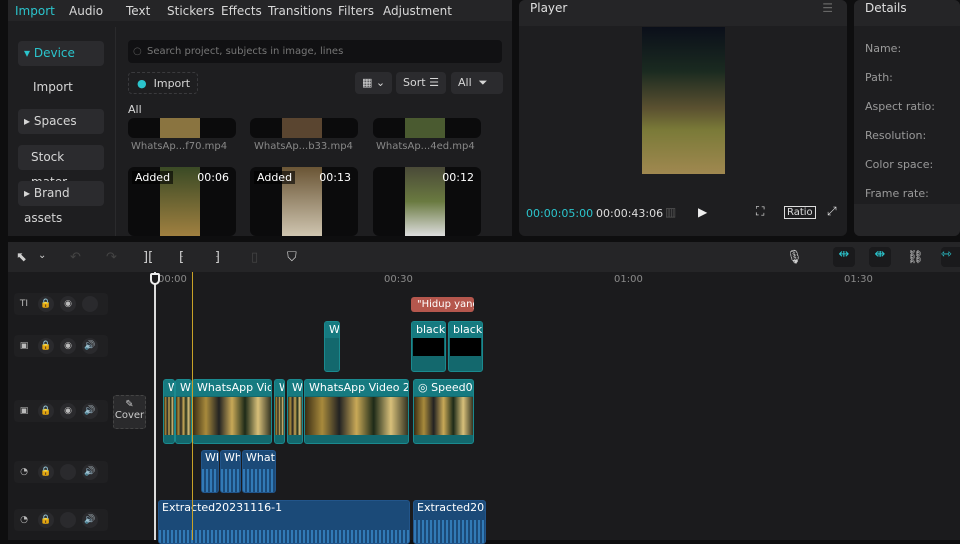 Image resolution: width=960 pixels, height=544 pixels. What do you see at coordinates (427, 201) in the screenshot?
I see `media-thumb: 00:12` at bounding box center [427, 201].